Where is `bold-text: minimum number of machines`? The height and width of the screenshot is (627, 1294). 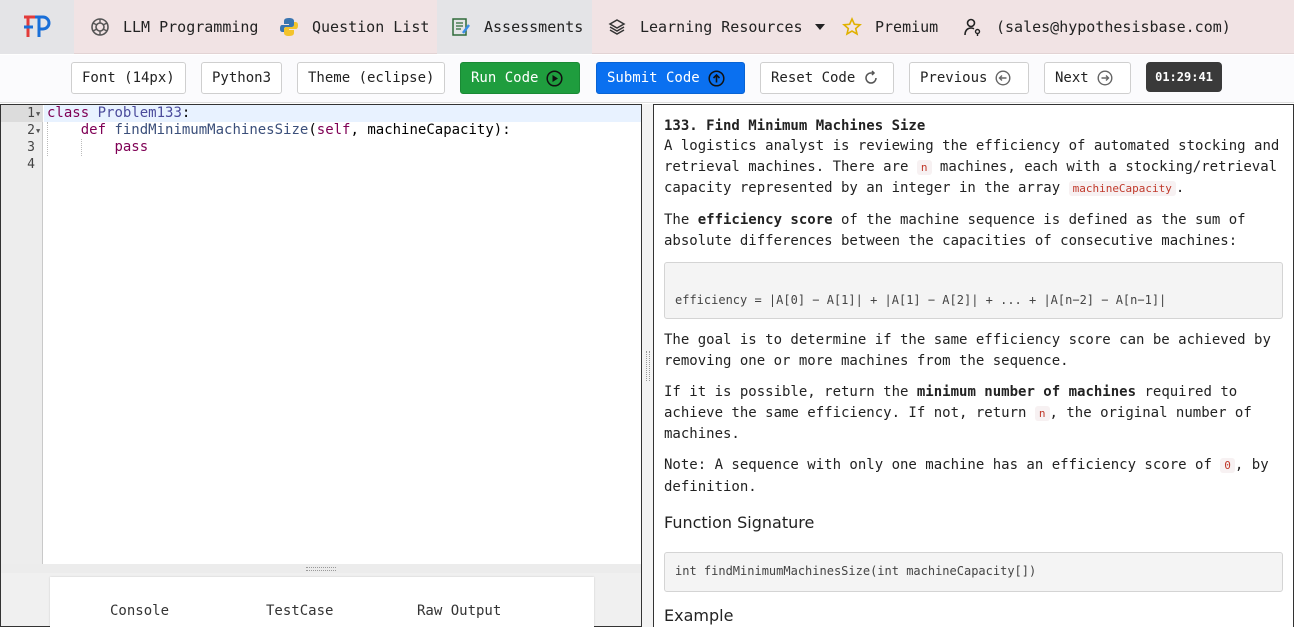
bold-text: minimum number of machines is located at coordinates (1026, 392).